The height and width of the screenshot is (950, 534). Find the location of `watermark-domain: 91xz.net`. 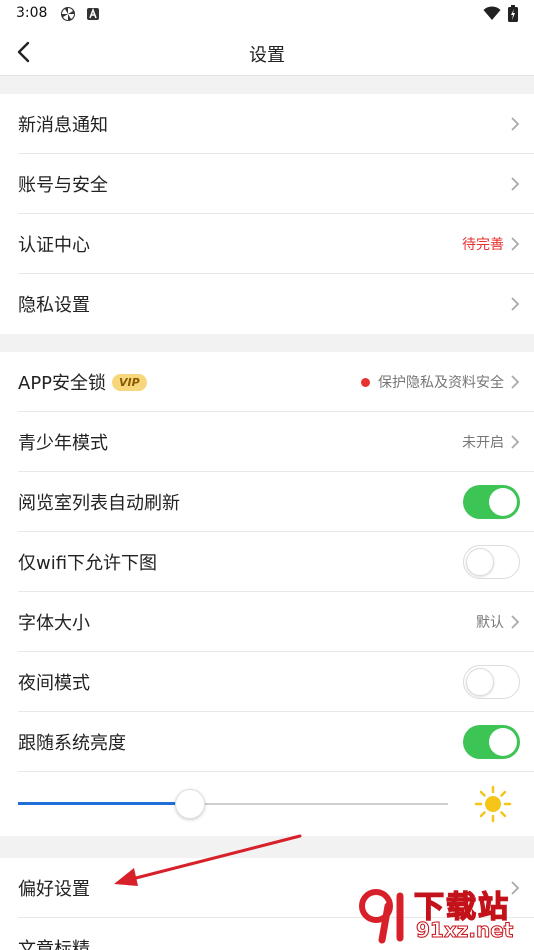

watermark-domain: 91xz.net is located at coordinates (464, 930).